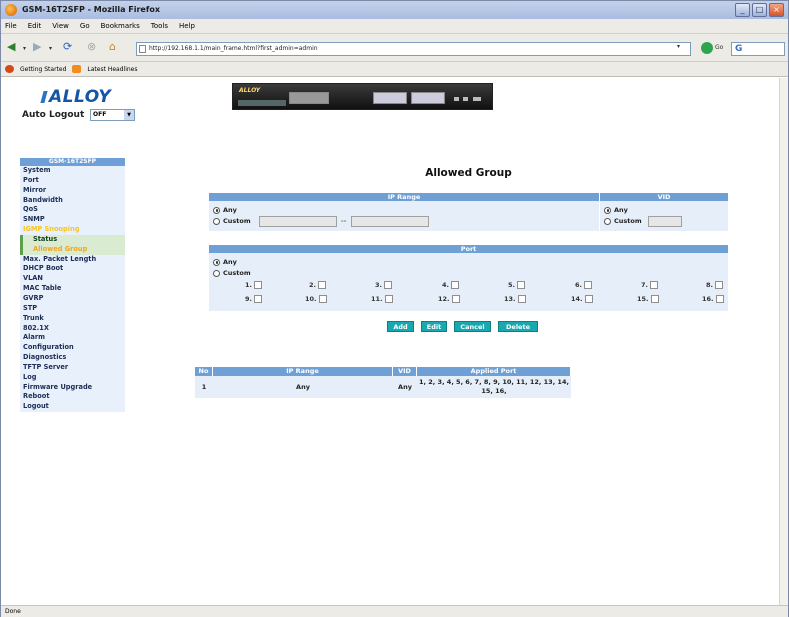 Image resolution: width=789 pixels, height=617 pixels. Describe the element at coordinates (44, 97) in the screenshot. I see `logo-mark` at that location.